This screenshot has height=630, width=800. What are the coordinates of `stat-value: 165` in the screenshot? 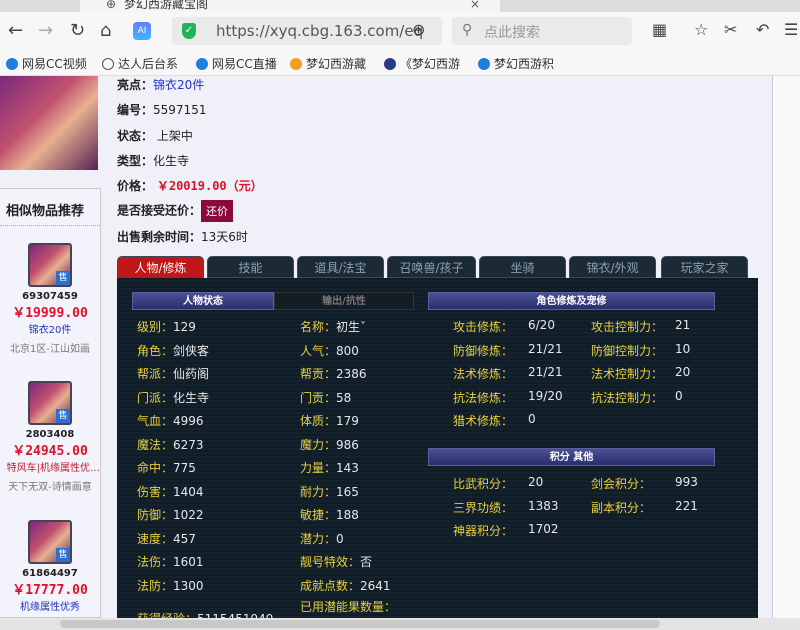 It's located at (347, 491).